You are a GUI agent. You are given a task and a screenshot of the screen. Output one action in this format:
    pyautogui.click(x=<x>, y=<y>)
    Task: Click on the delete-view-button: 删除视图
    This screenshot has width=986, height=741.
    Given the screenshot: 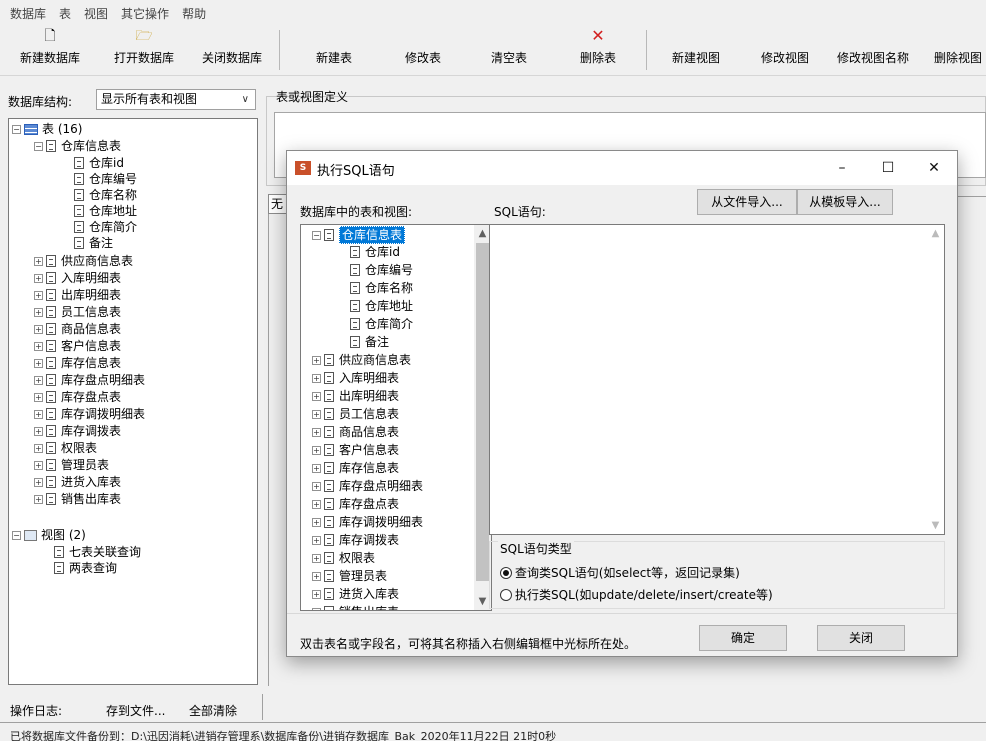 What is the action you would take?
    pyautogui.click(x=960, y=50)
    